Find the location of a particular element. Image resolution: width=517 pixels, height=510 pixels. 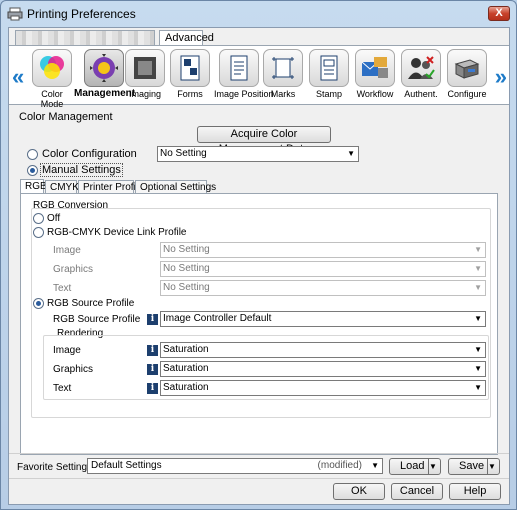

stamp-icon is located at coordinates (329, 68).